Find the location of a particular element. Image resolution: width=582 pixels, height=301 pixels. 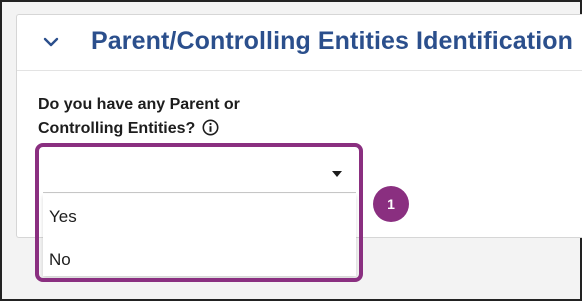

dropdown-options-list: Yes No is located at coordinates (199, 235).